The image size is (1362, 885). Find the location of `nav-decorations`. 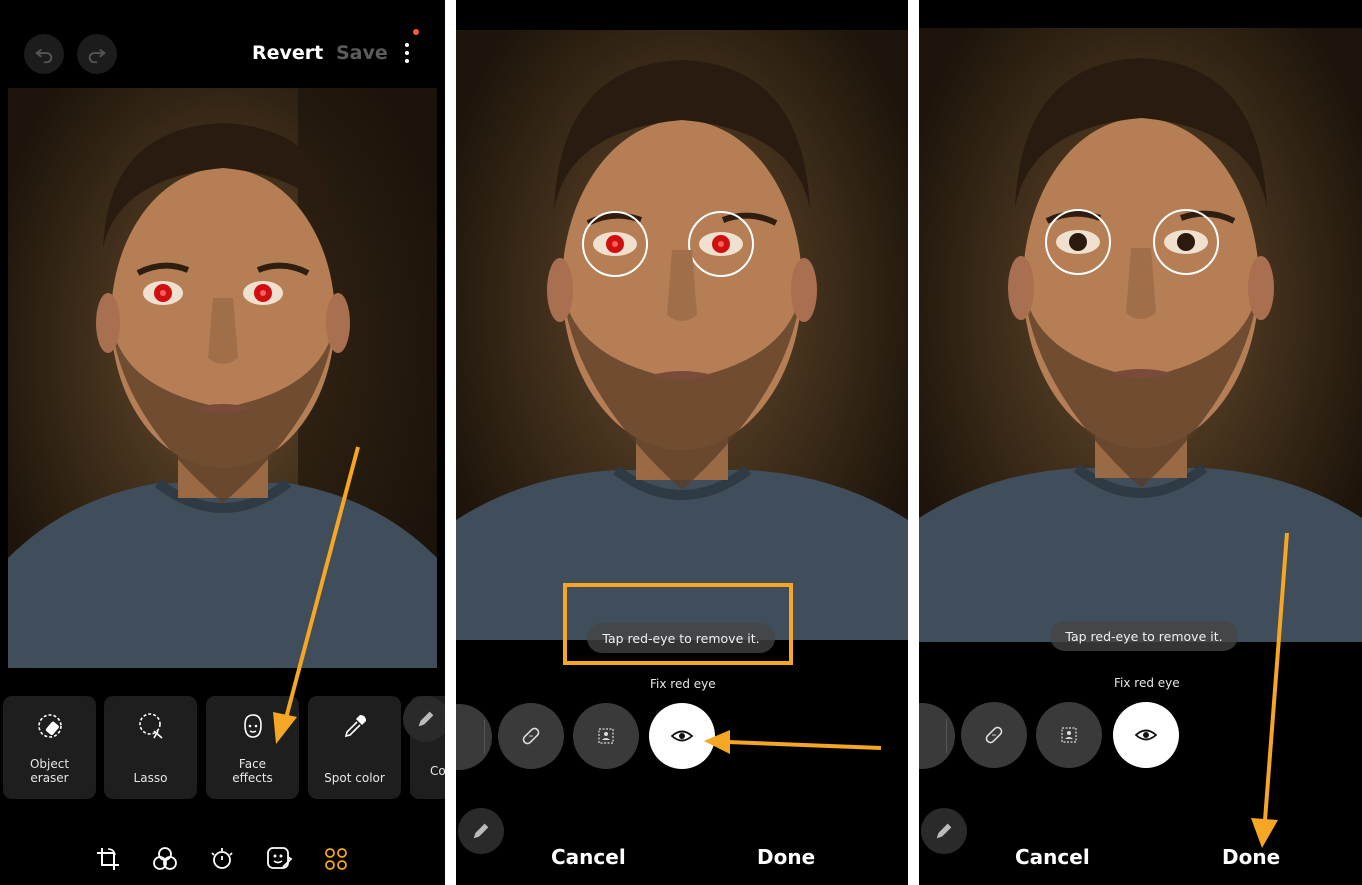

nav-decorations is located at coordinates (279, 859).